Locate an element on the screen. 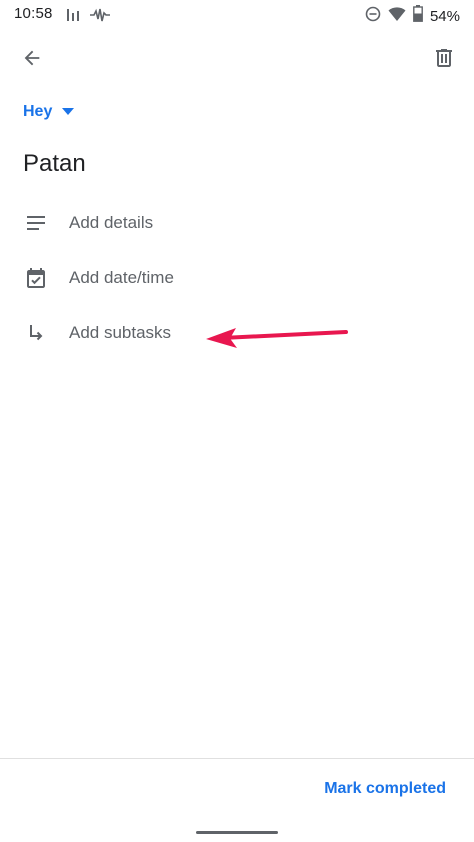  signal-bars-icon is located at coordinates (73, 17).